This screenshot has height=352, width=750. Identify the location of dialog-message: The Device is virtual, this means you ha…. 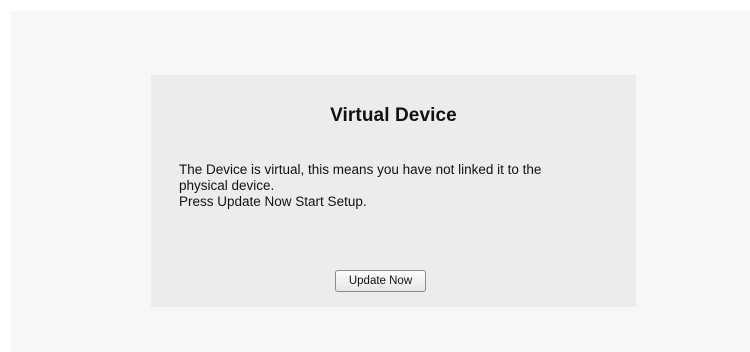
(389, 186).